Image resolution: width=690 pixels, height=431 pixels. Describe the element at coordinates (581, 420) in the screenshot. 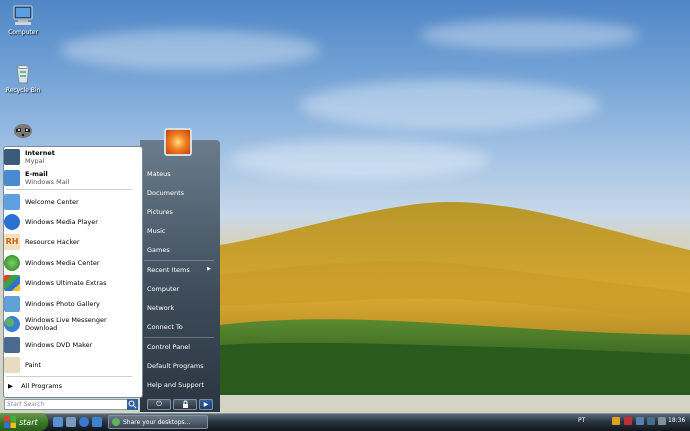

I see `language-indicator: PT` at that location.